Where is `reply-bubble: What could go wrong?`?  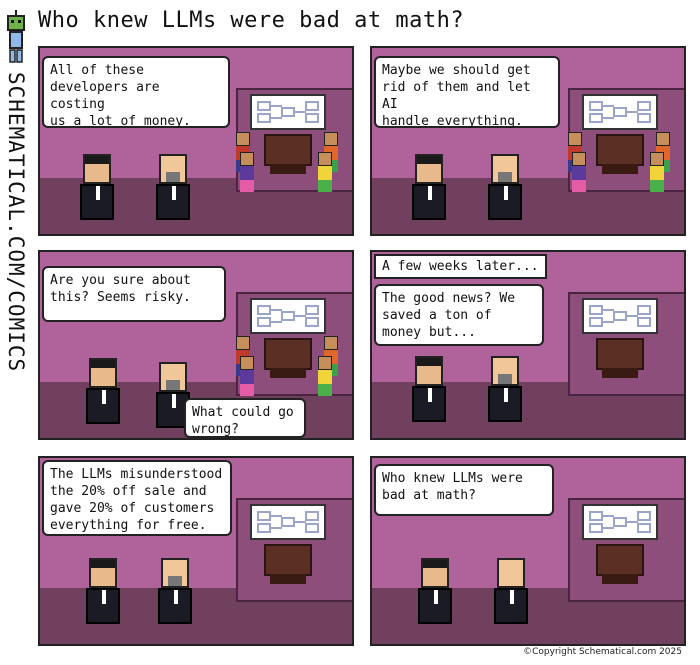 reply-bubble: What could go wrong? is located at coordinates (245, 418).